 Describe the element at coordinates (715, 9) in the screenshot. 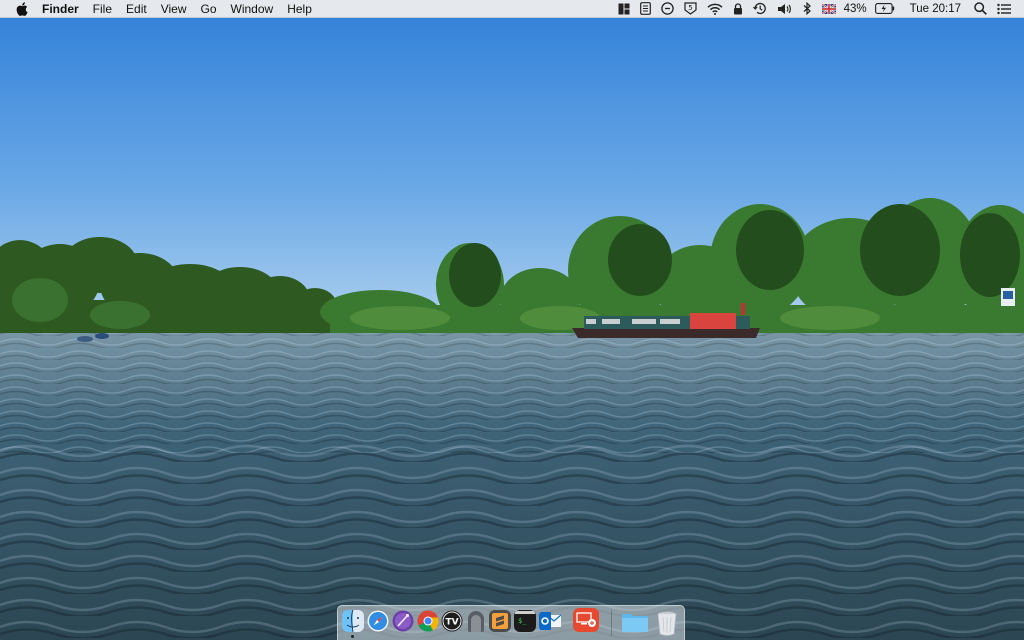

I see `wifi-icon` at that location.